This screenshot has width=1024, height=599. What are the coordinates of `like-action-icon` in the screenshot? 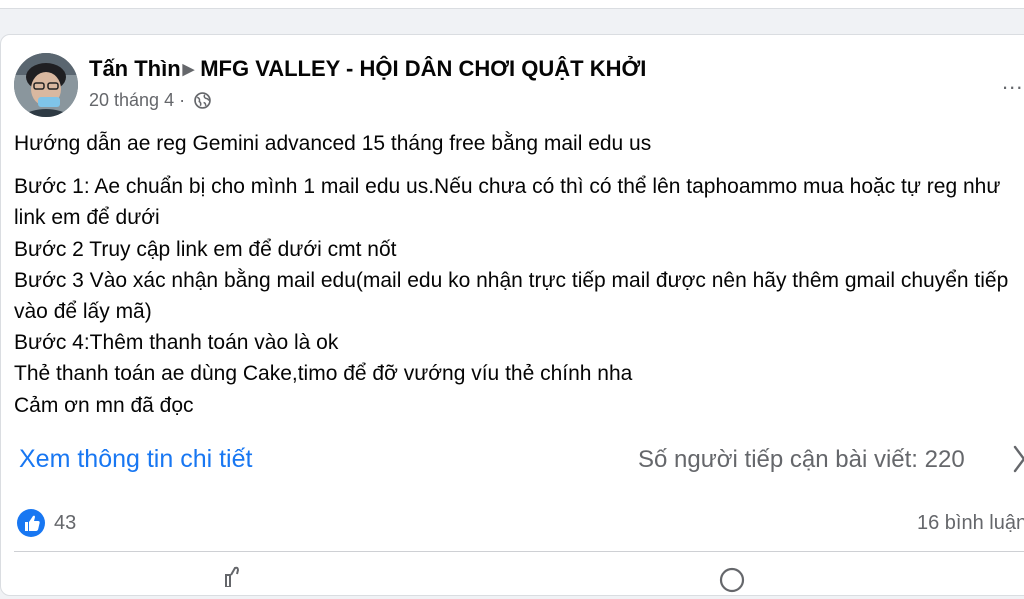 It's located at (233, 576).